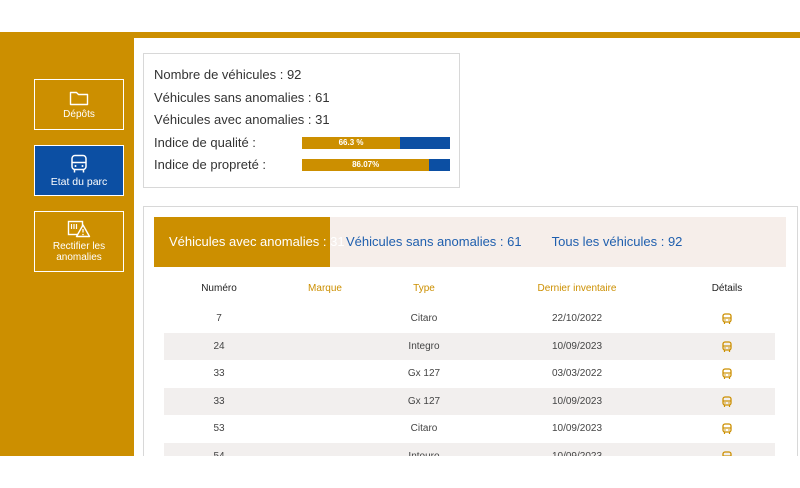  I want to click on cleanliness-index-label: Indice de propreté :, so click(210, 165).